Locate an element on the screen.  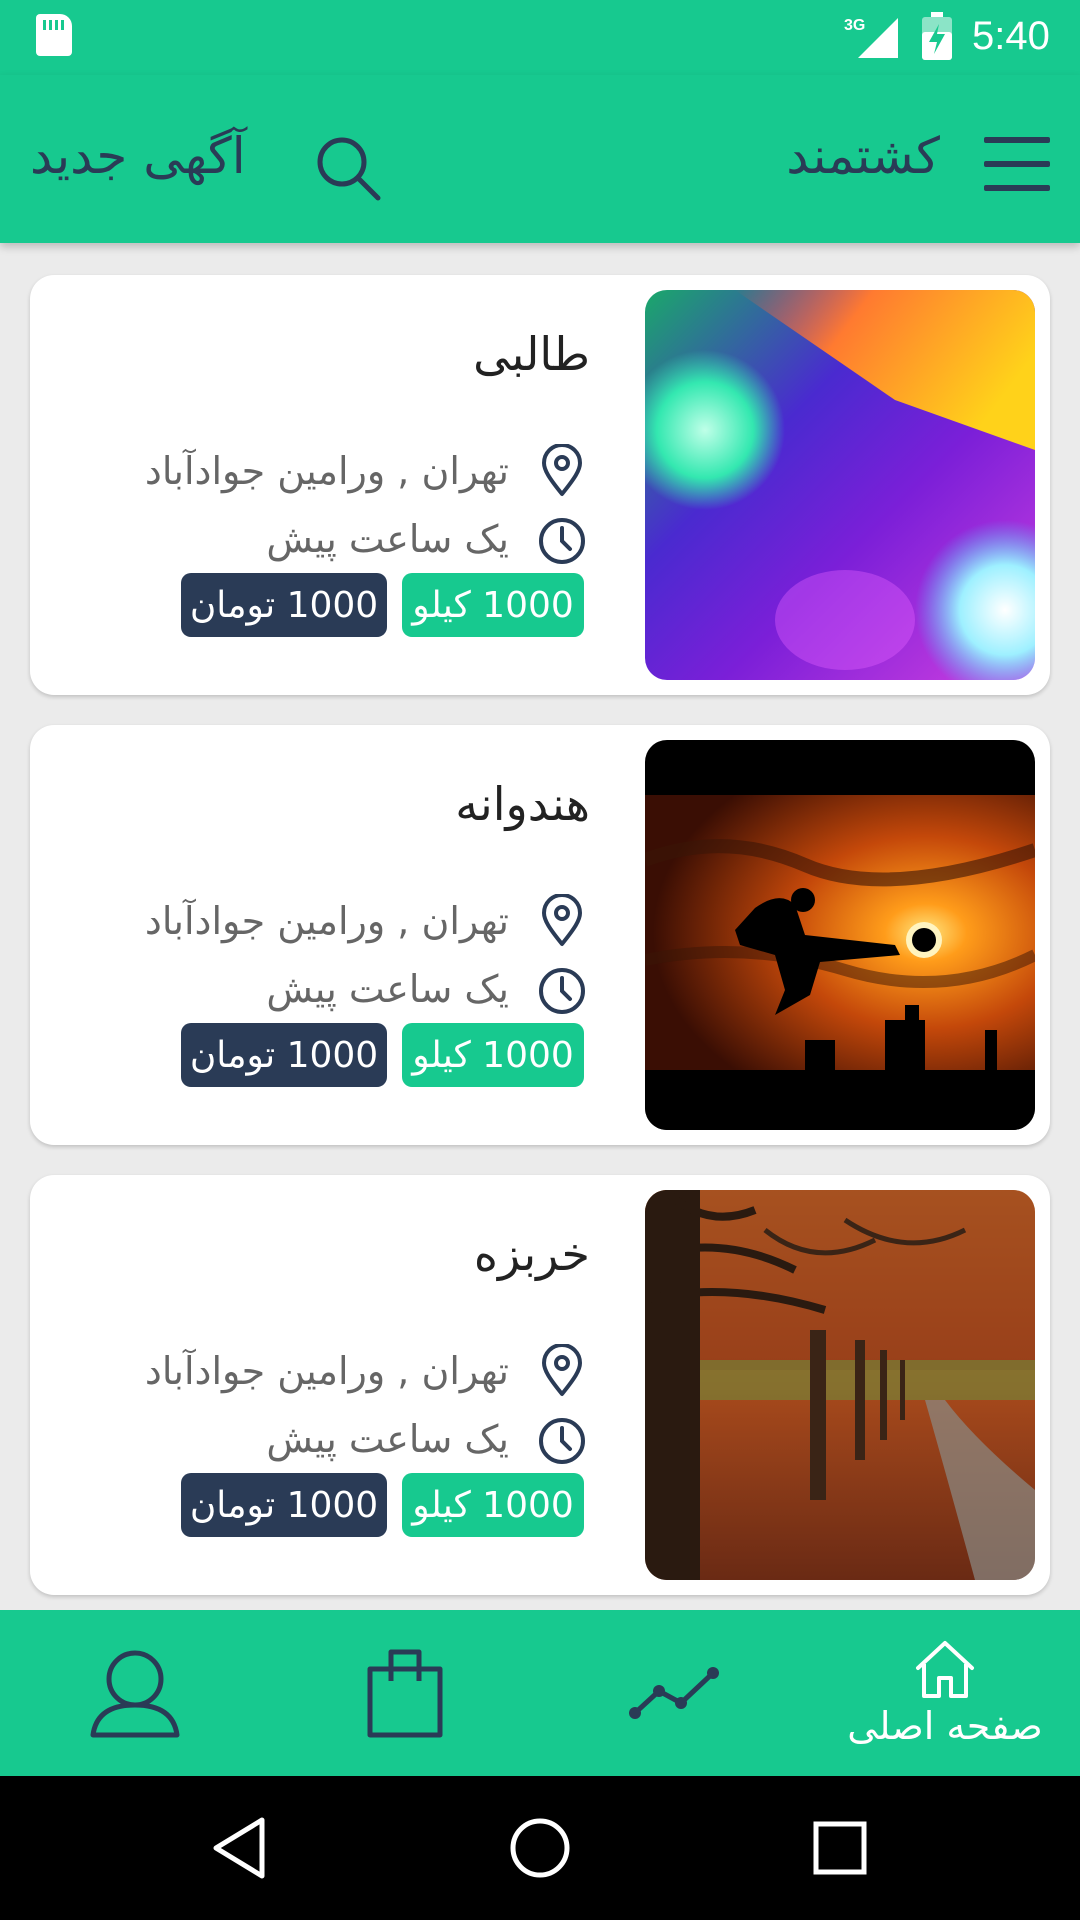
listing-title: هندوانه is located at coordinates (522, 804).